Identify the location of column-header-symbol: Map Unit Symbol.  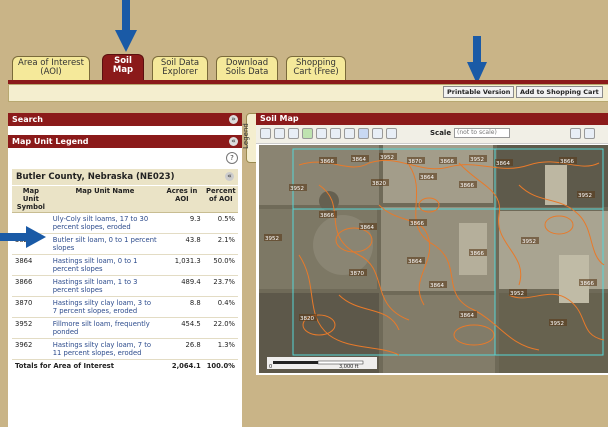
(31, 199).